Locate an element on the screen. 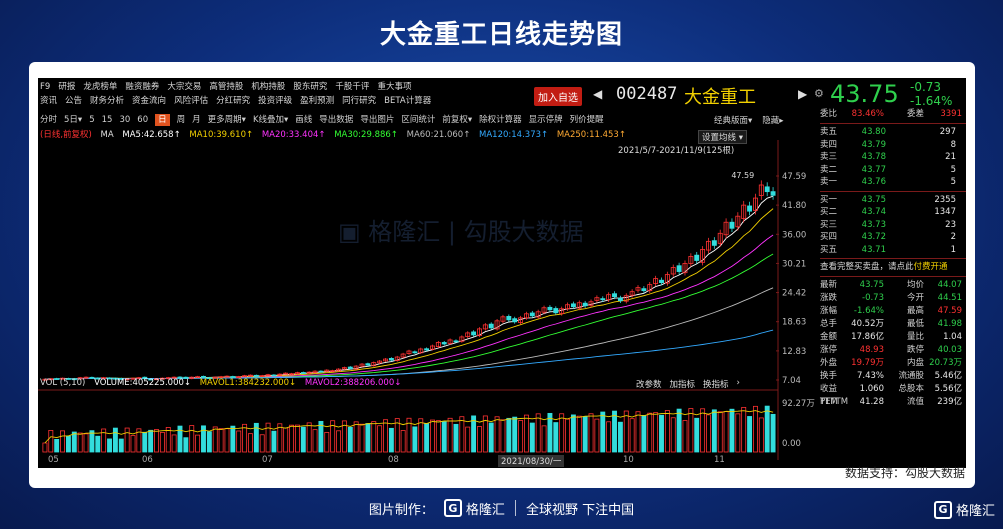 Image resolution: width=1003 pixels, height=529 pixels. nav-row-2: 资讯 公告 财务分析 资金流向 风险评估 分红研究 投资评级 盈利预测 同行研究 BETA计算器 is located at coordinates (280, 101).